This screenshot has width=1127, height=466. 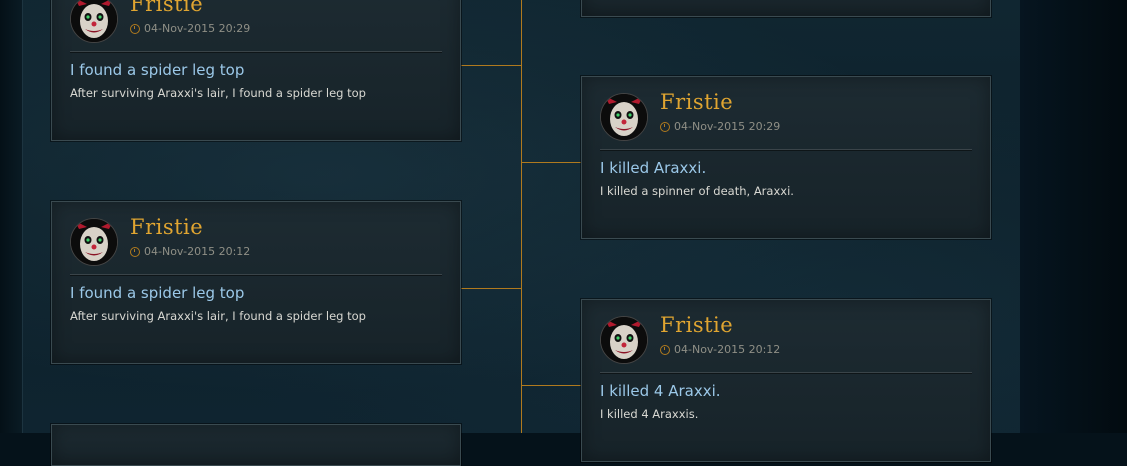 I want to click on activity-title: I killed 4 Araxxi., so click(x=660, y=391).